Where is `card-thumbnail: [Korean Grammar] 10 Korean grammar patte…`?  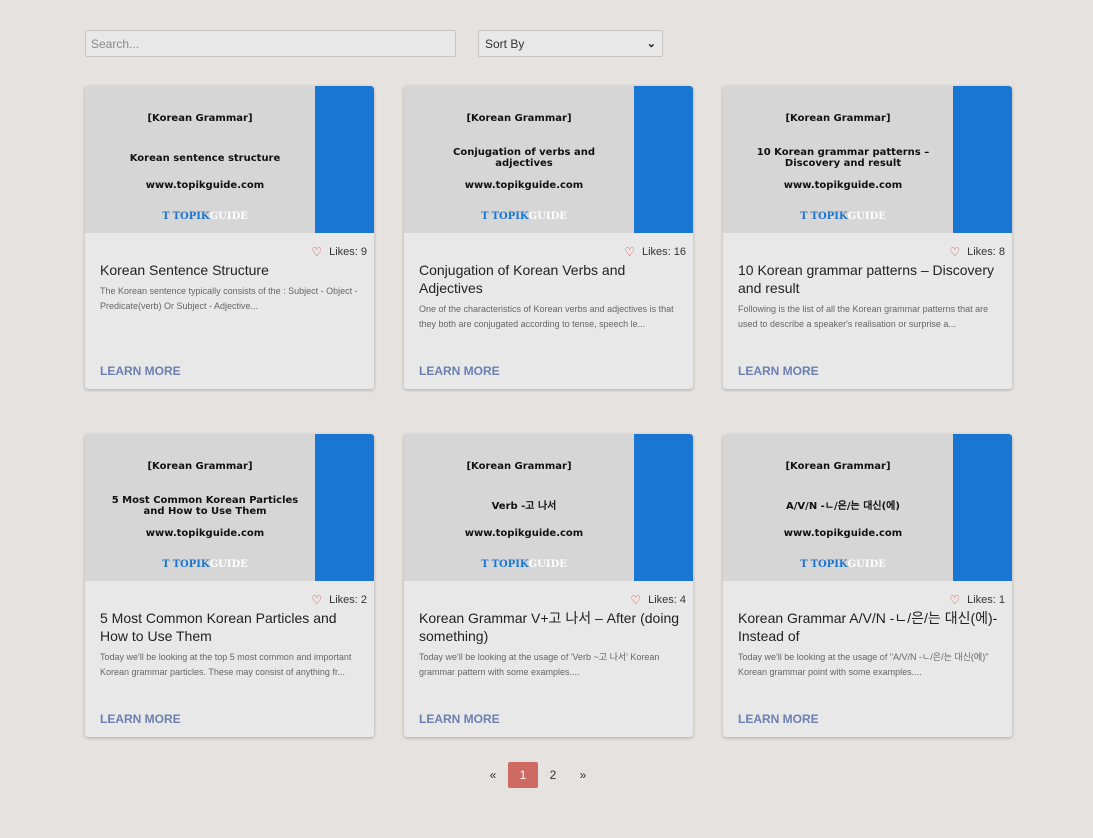
card-thumbnail: [Korean Grammar] 10 Korean grammar patte… is located at coordinates (867, 159).